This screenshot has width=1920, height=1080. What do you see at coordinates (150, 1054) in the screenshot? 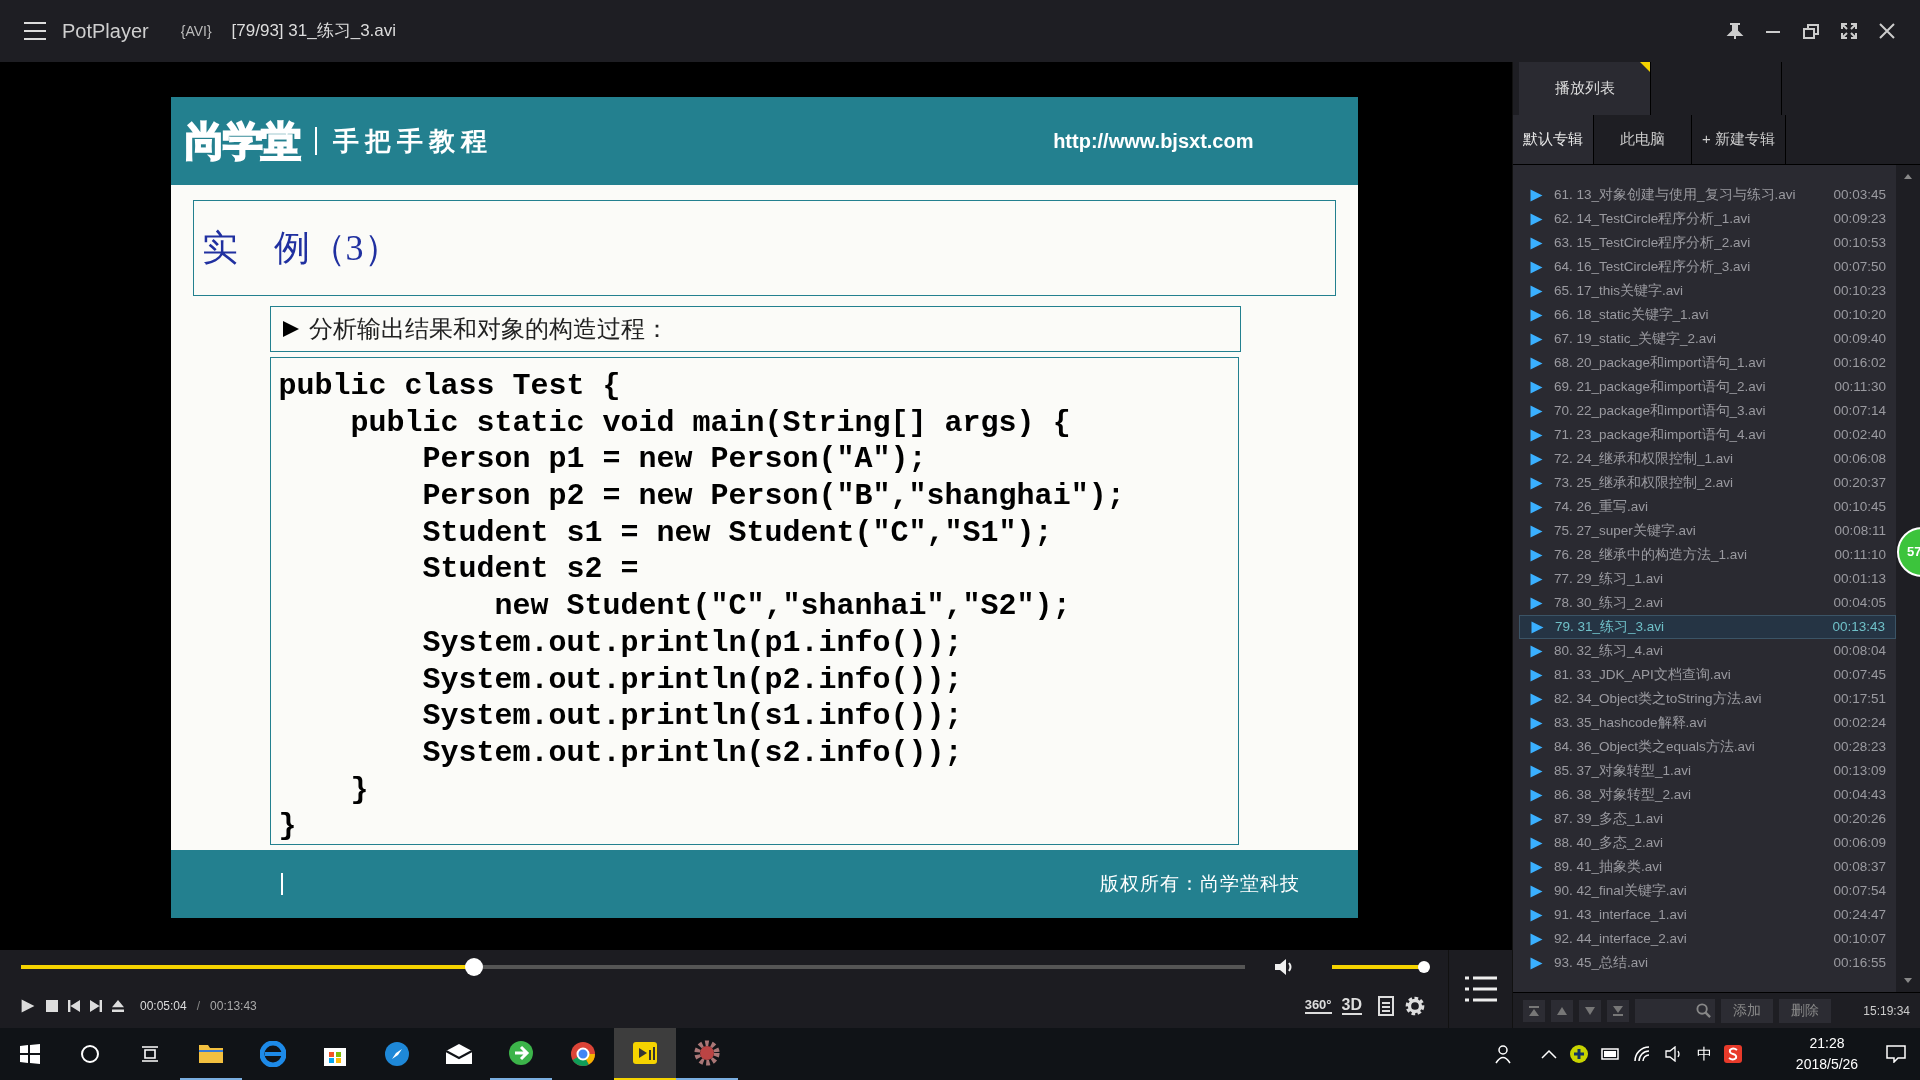
I see `task-view-icon` at bounding box center [150, 1054].